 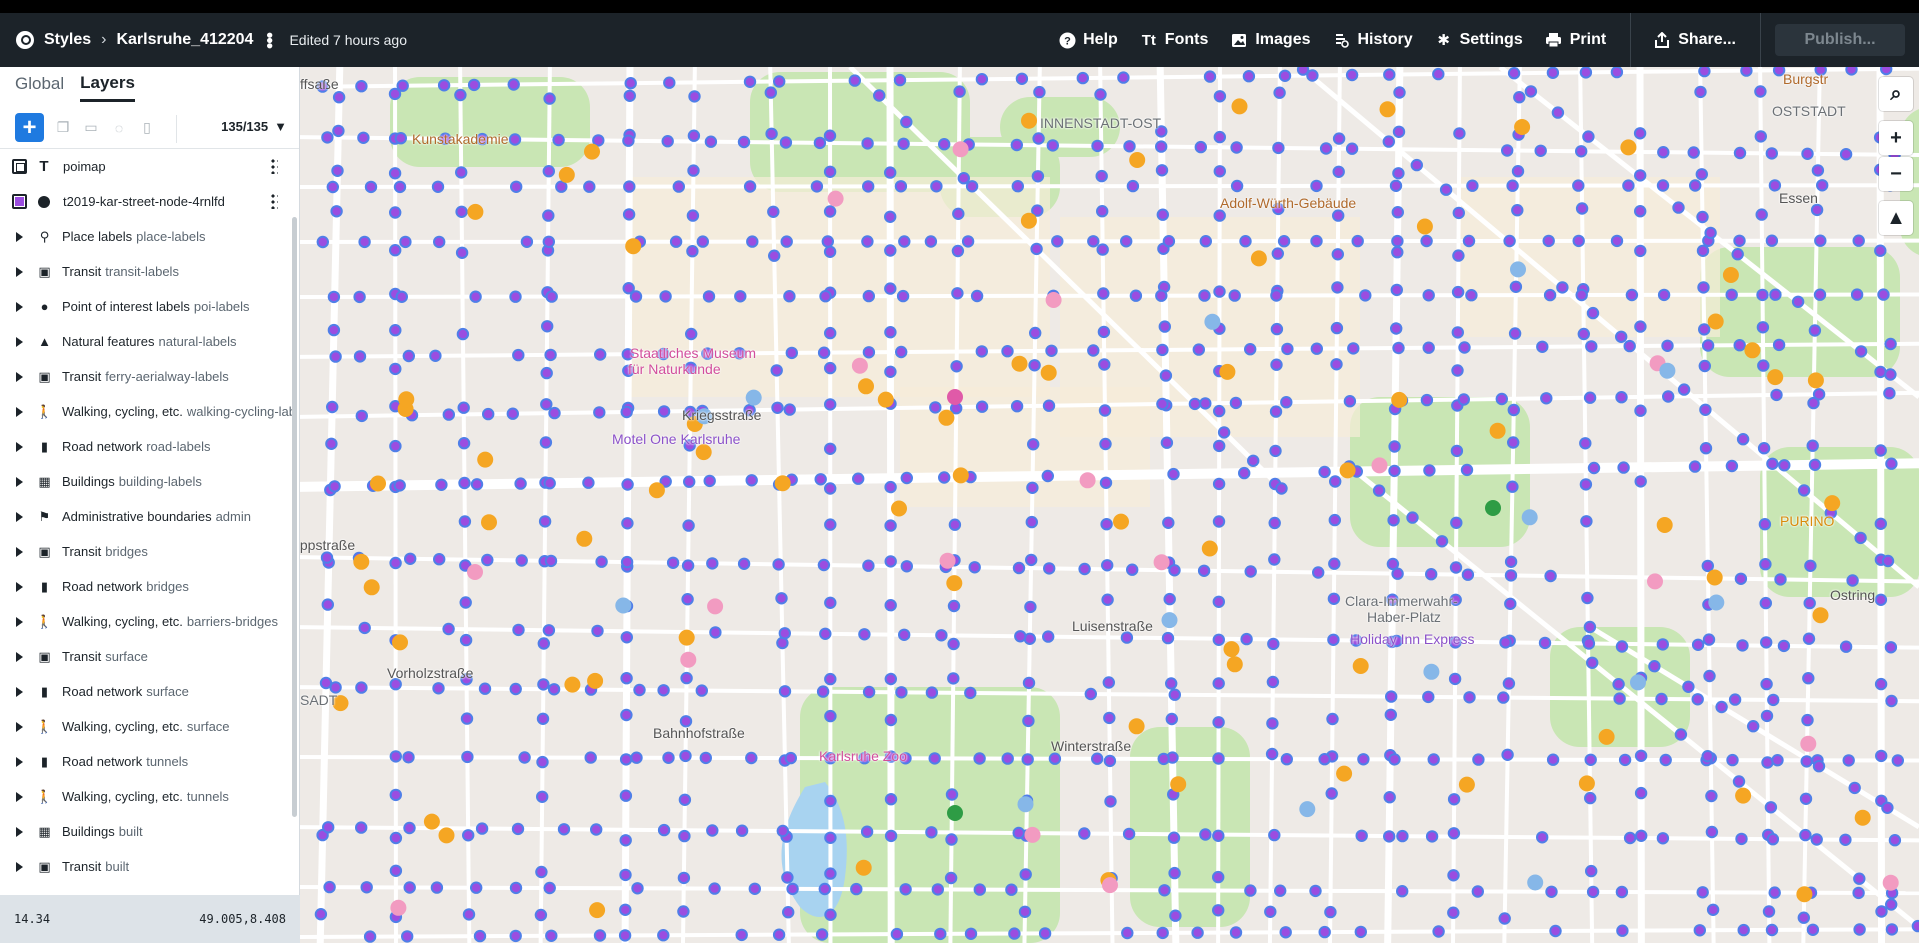 I want to click on delete-layer-icon: ▯, so click(x=147, y=128).